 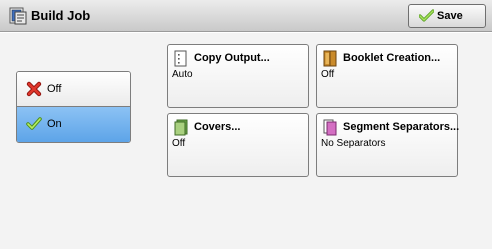 What do you see at coordinates (54, 89) in the screenshot?
I see `off-label: Off` at bounding box center [54, 89].